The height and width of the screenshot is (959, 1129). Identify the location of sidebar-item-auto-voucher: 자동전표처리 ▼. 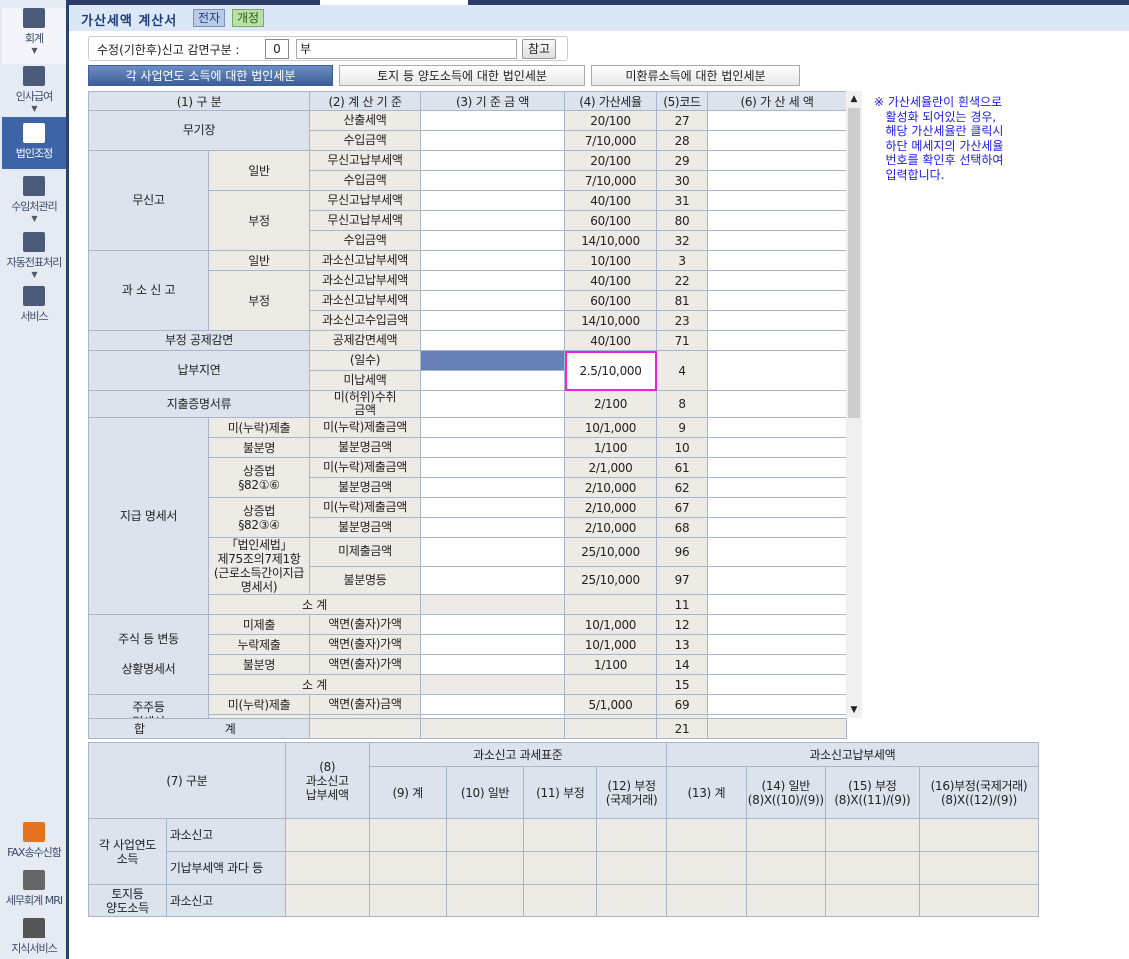
(34, 257).